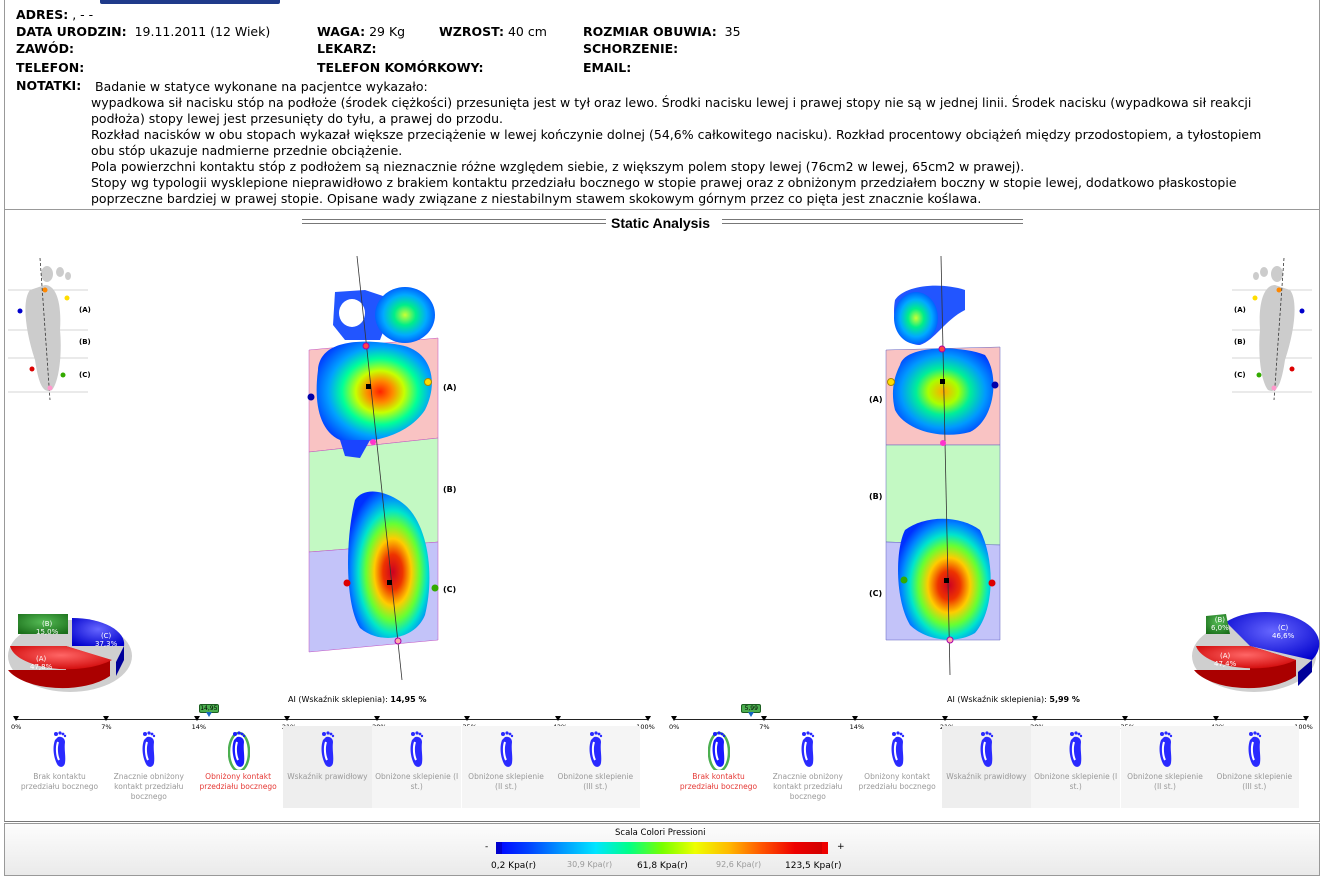 The height and width of the screenshot is (876, 1324). I want to click on condition-field: SCHORZENIE:, so click(631, 48).